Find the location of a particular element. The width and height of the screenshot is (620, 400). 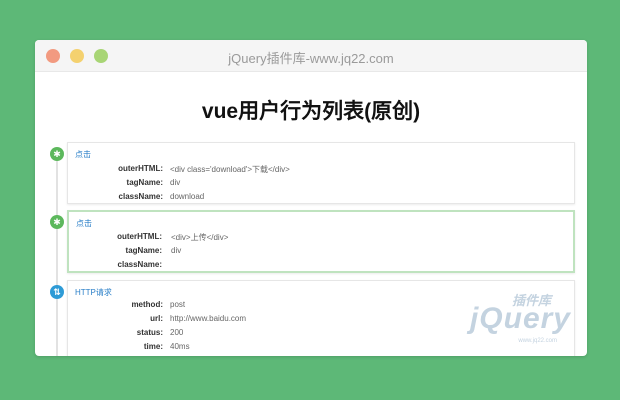

entry-field-row: className: is located at coordinates (321, 265).